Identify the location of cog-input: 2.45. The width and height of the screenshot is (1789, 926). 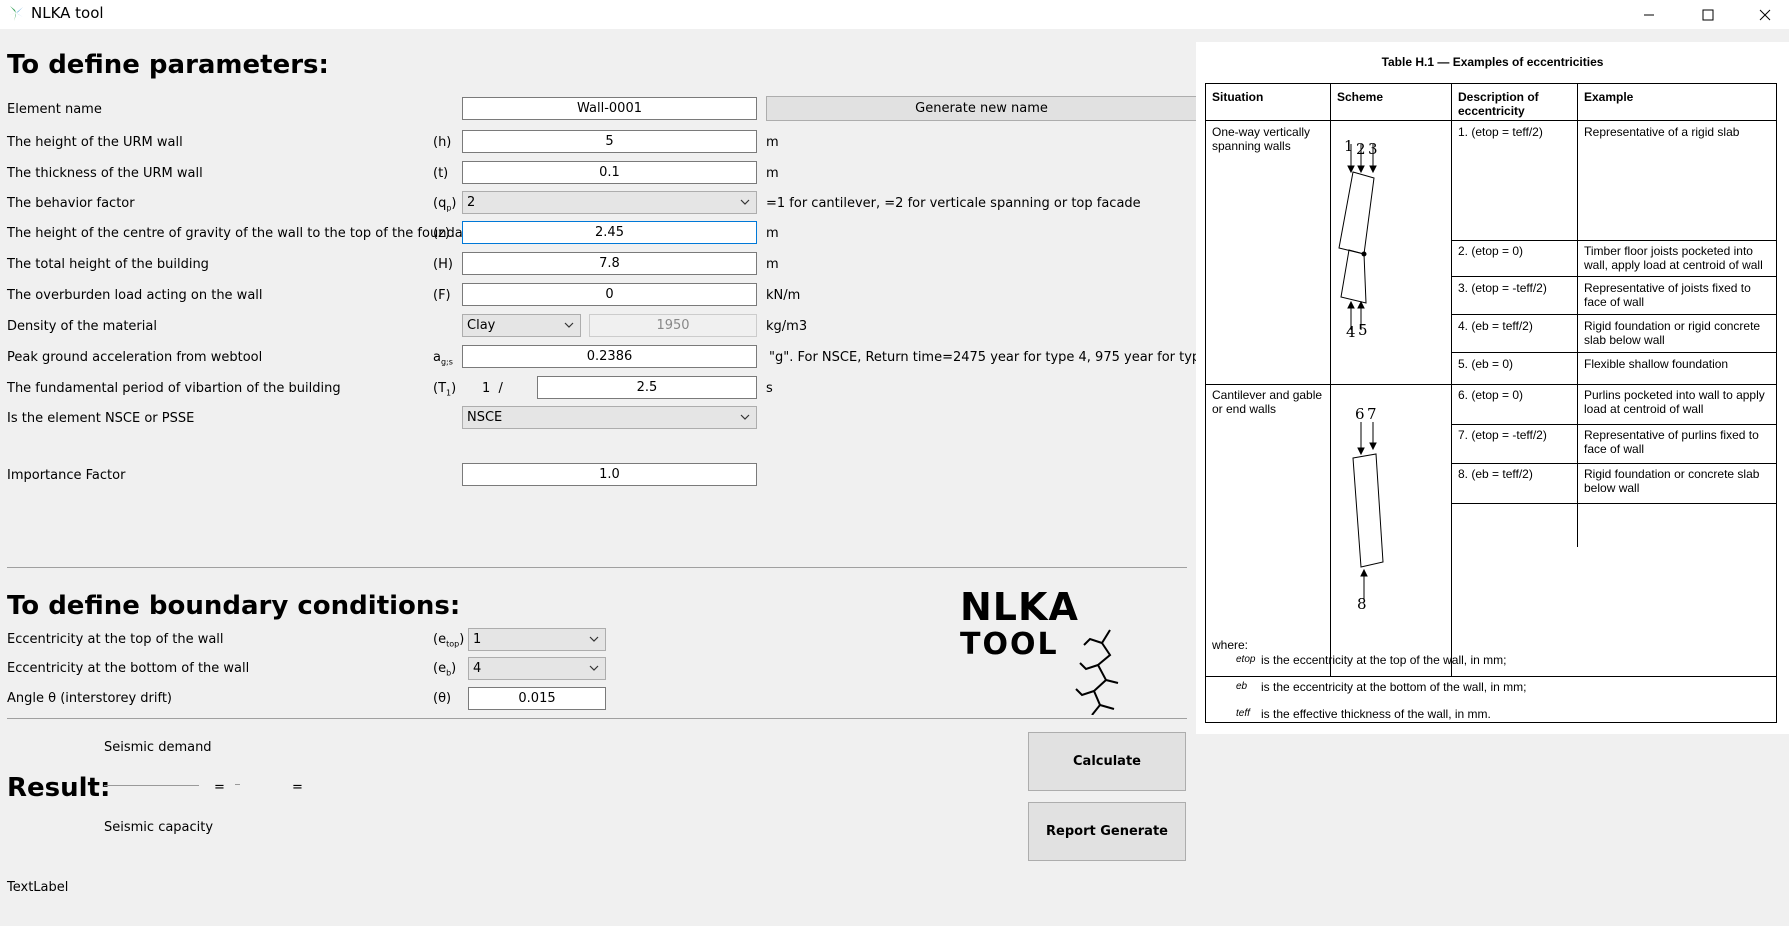
(609, 232).